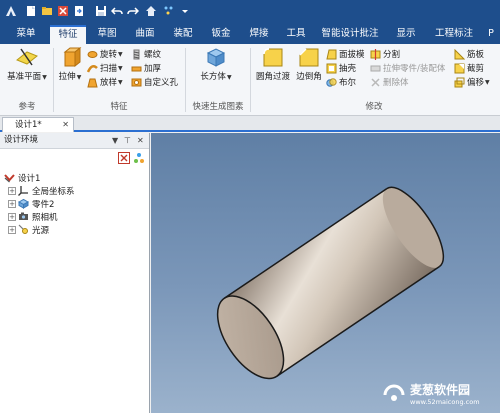 The width and height of the screenshot is (500, 413). I want to click on cut-button: 截剪, so click(469, 68).